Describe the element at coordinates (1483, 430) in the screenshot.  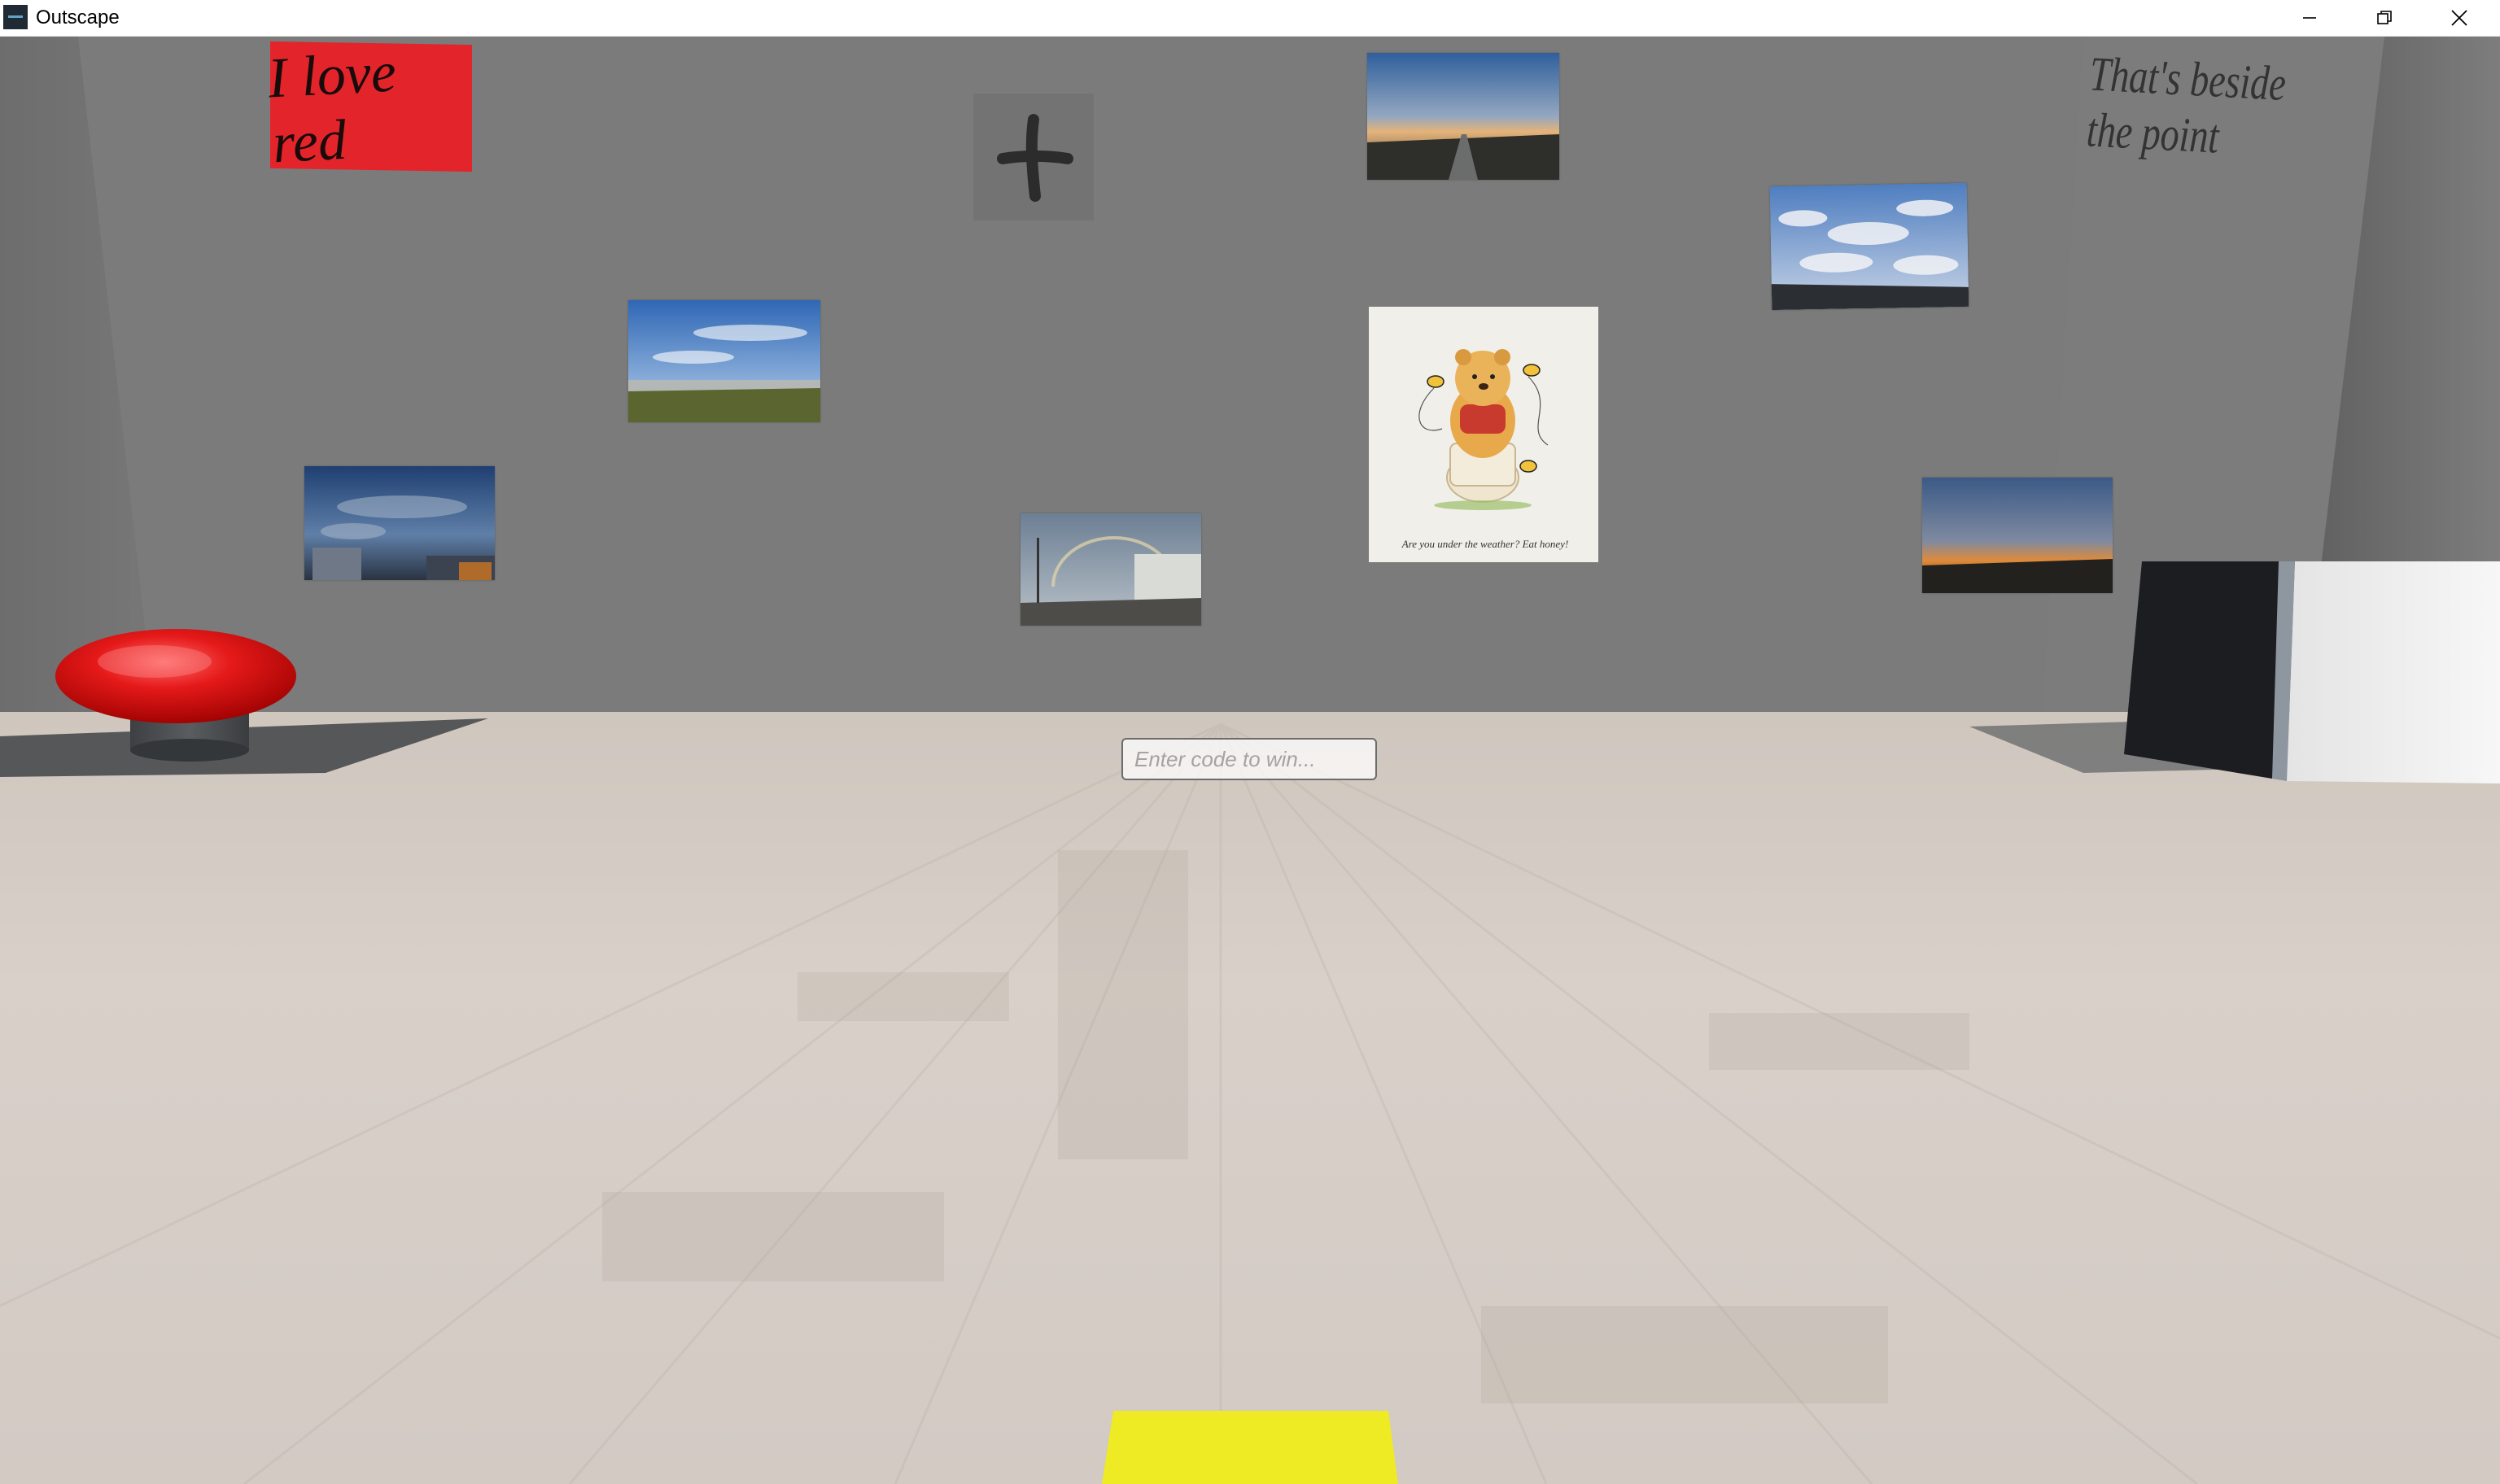
I see `pooh-illustration` at that location.